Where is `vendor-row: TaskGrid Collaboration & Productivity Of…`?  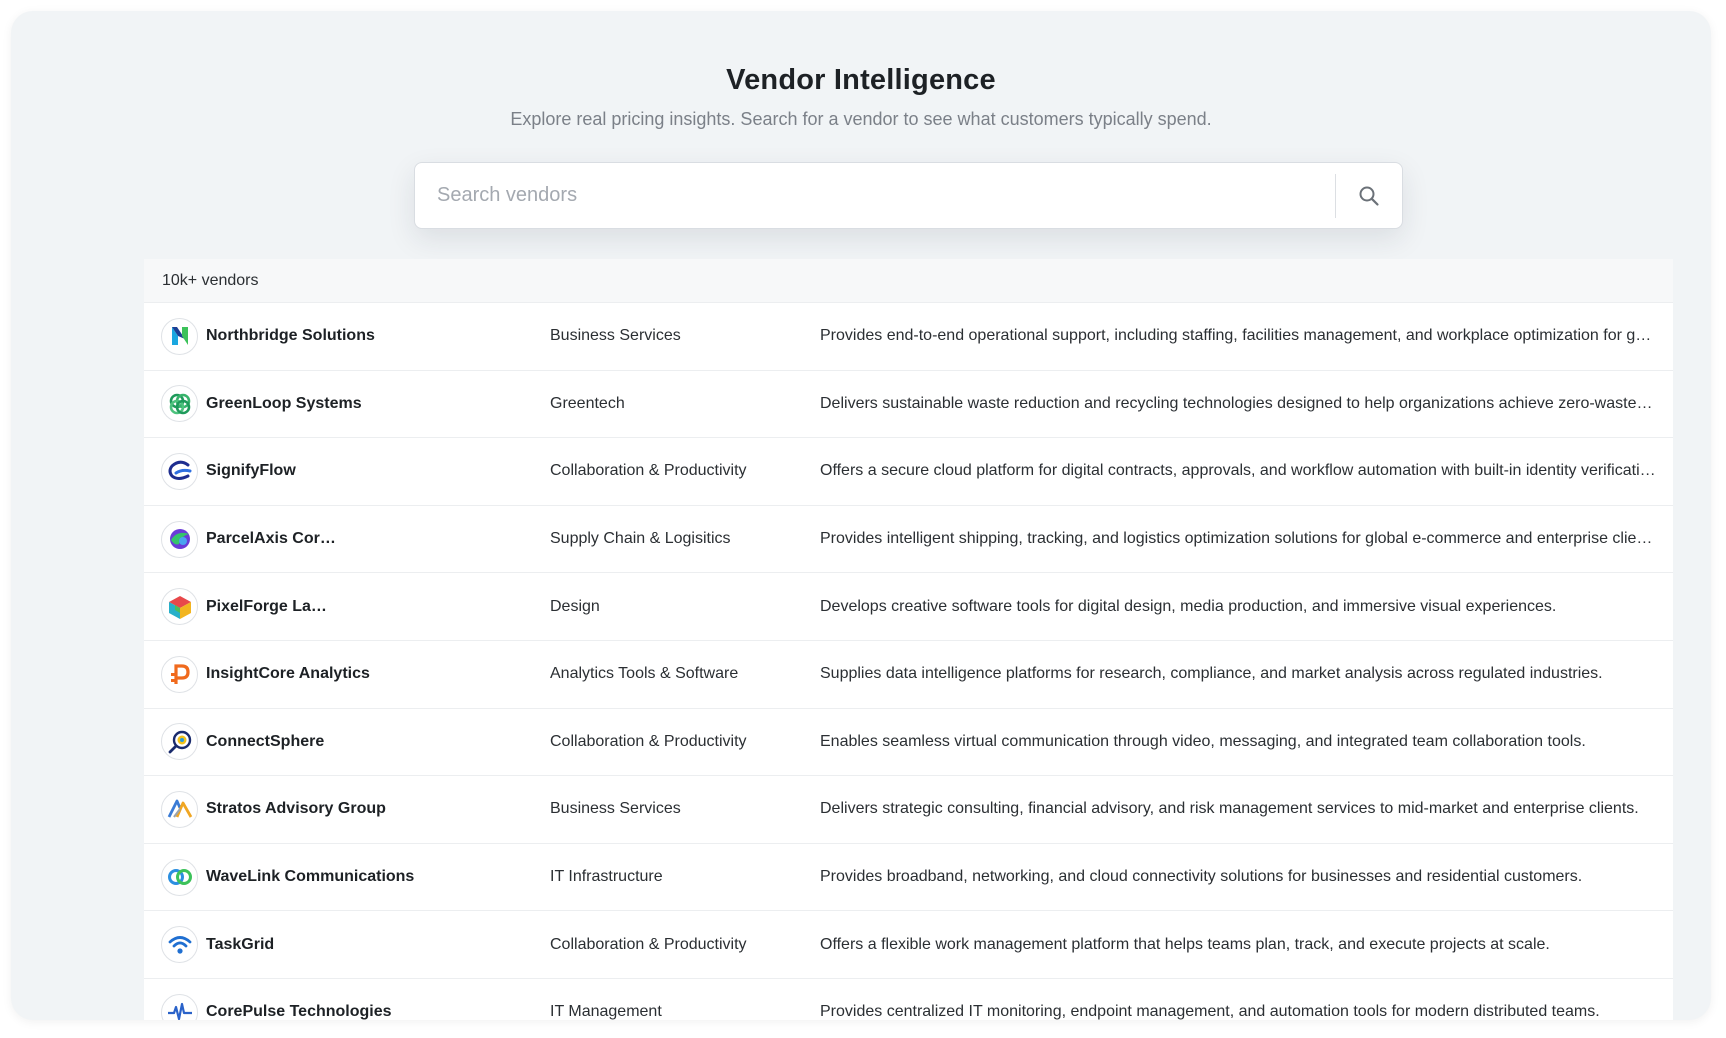 vendor-row: TaskGrid Collaboration & Productivity Of… is located at coordinates (908, 944).